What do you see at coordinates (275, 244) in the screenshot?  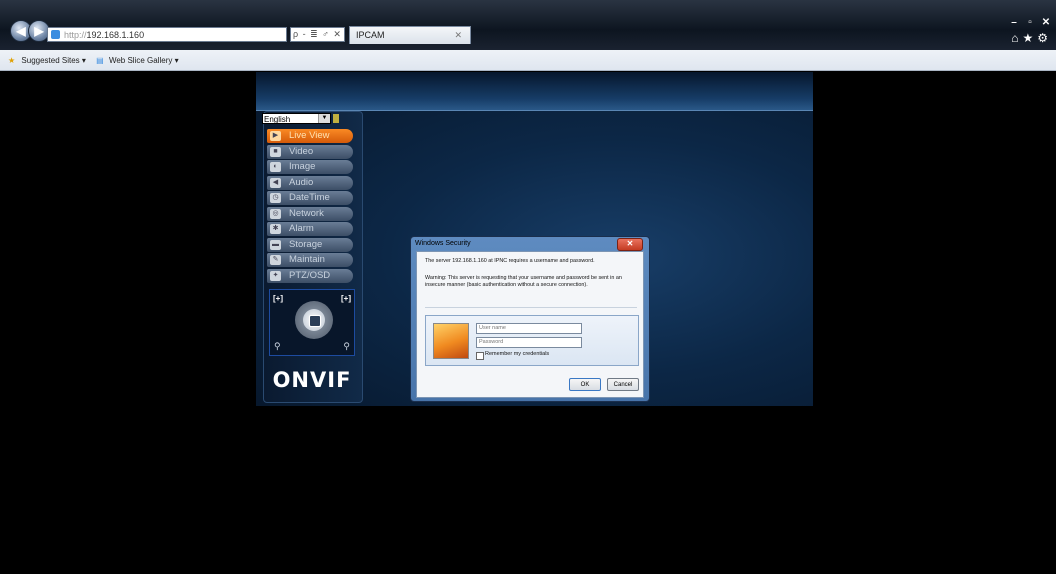 I see `storage-icon: ▬` at bounding box center [275, 244].